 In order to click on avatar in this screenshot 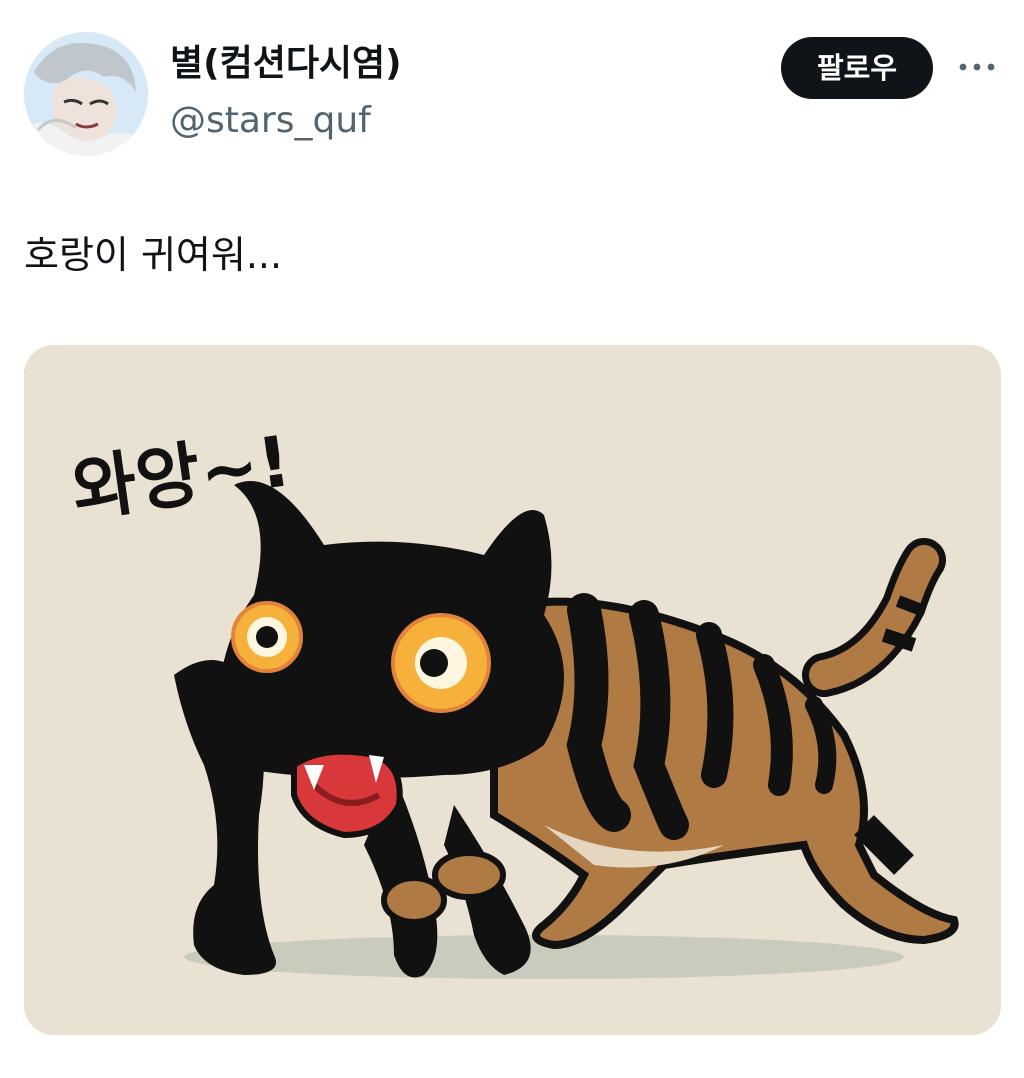, I will do `click(86, 94)`.